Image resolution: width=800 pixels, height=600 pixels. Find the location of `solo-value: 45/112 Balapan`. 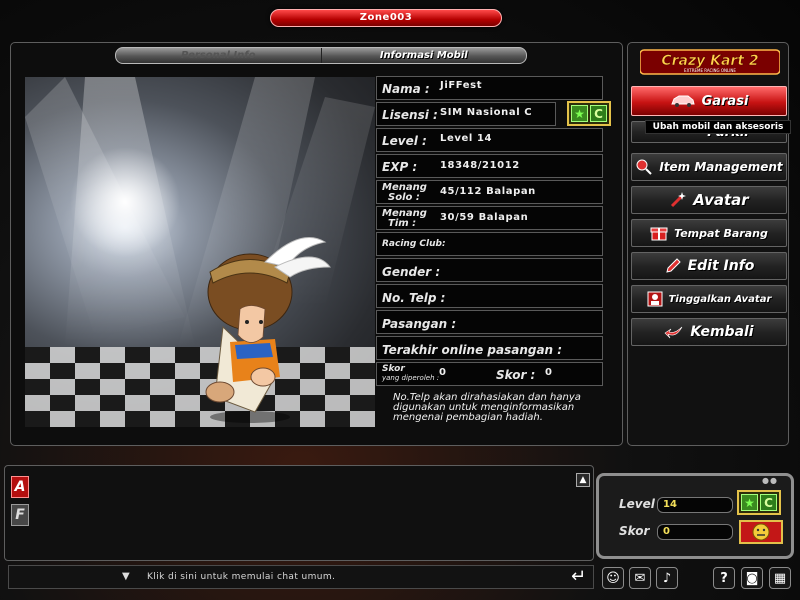

solo-value: 45/112 Balapan is located at coordinates (488, 191).